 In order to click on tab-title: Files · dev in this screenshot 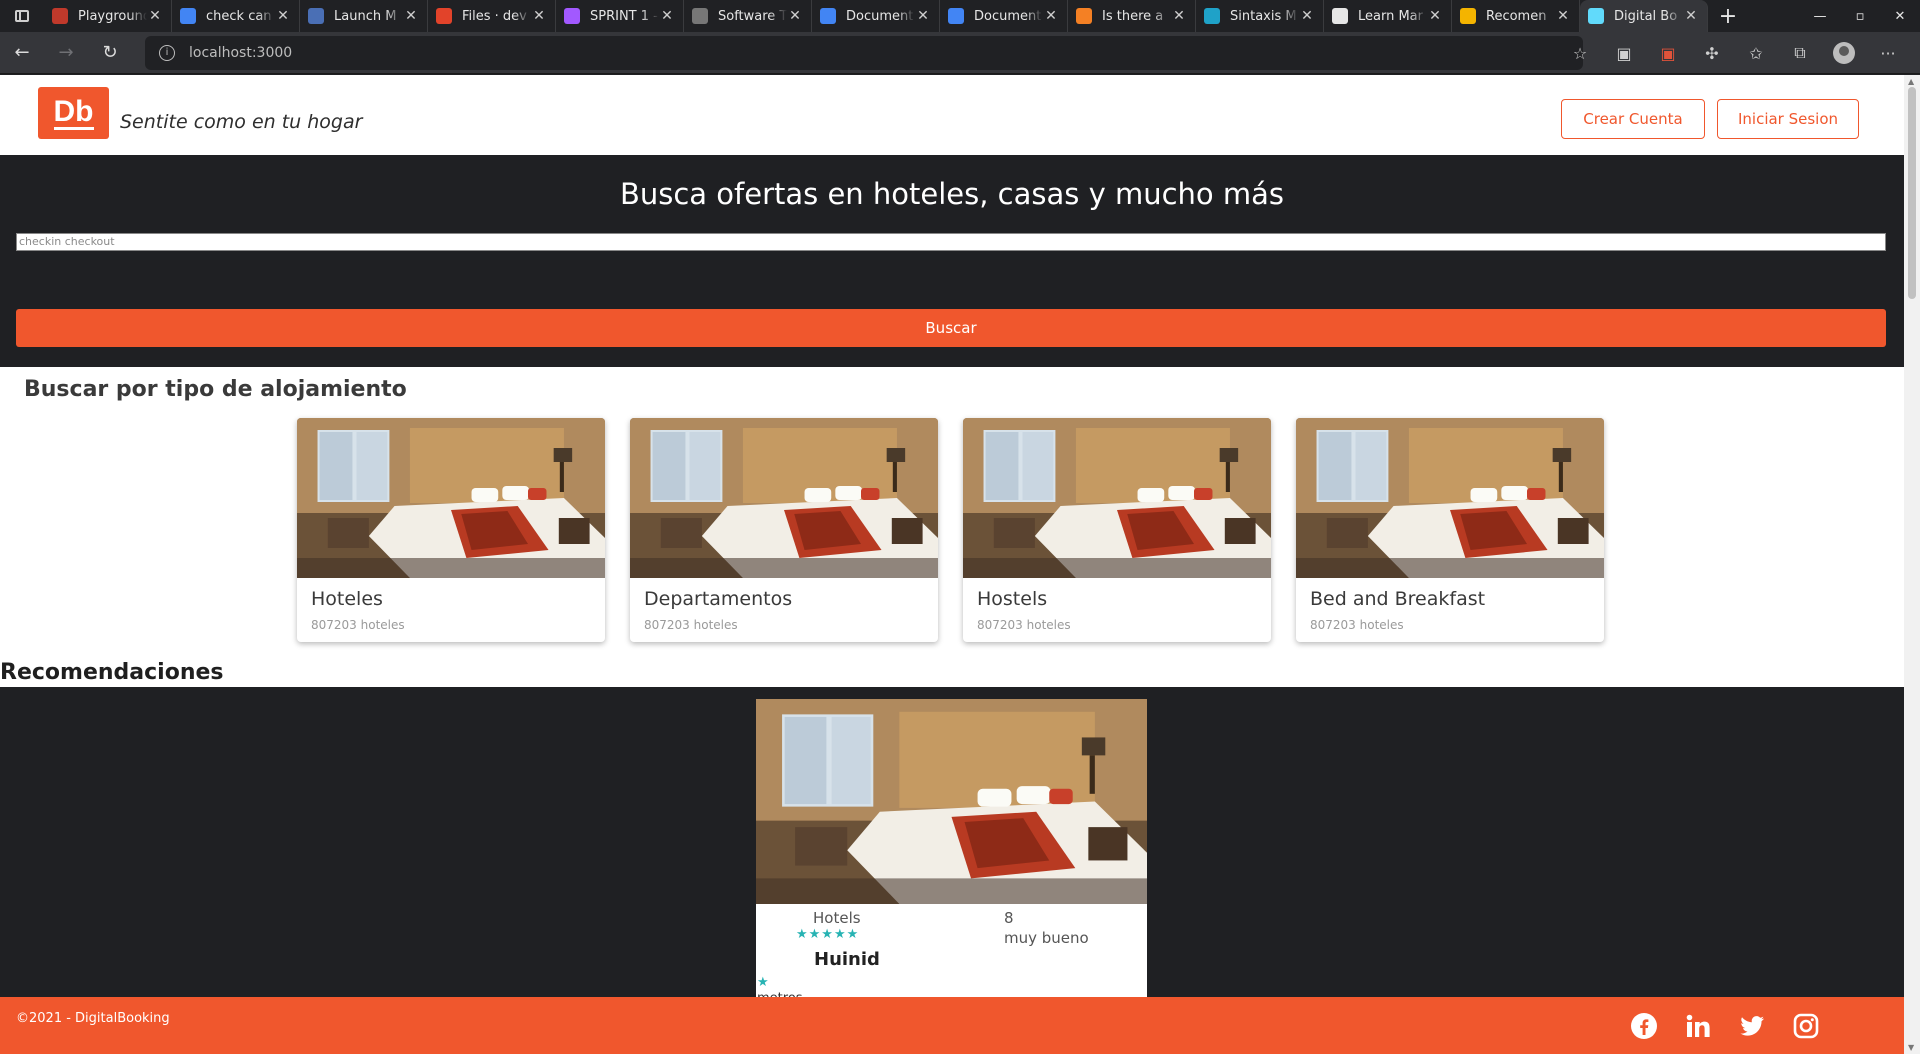, I will do `click(494, 16)`.